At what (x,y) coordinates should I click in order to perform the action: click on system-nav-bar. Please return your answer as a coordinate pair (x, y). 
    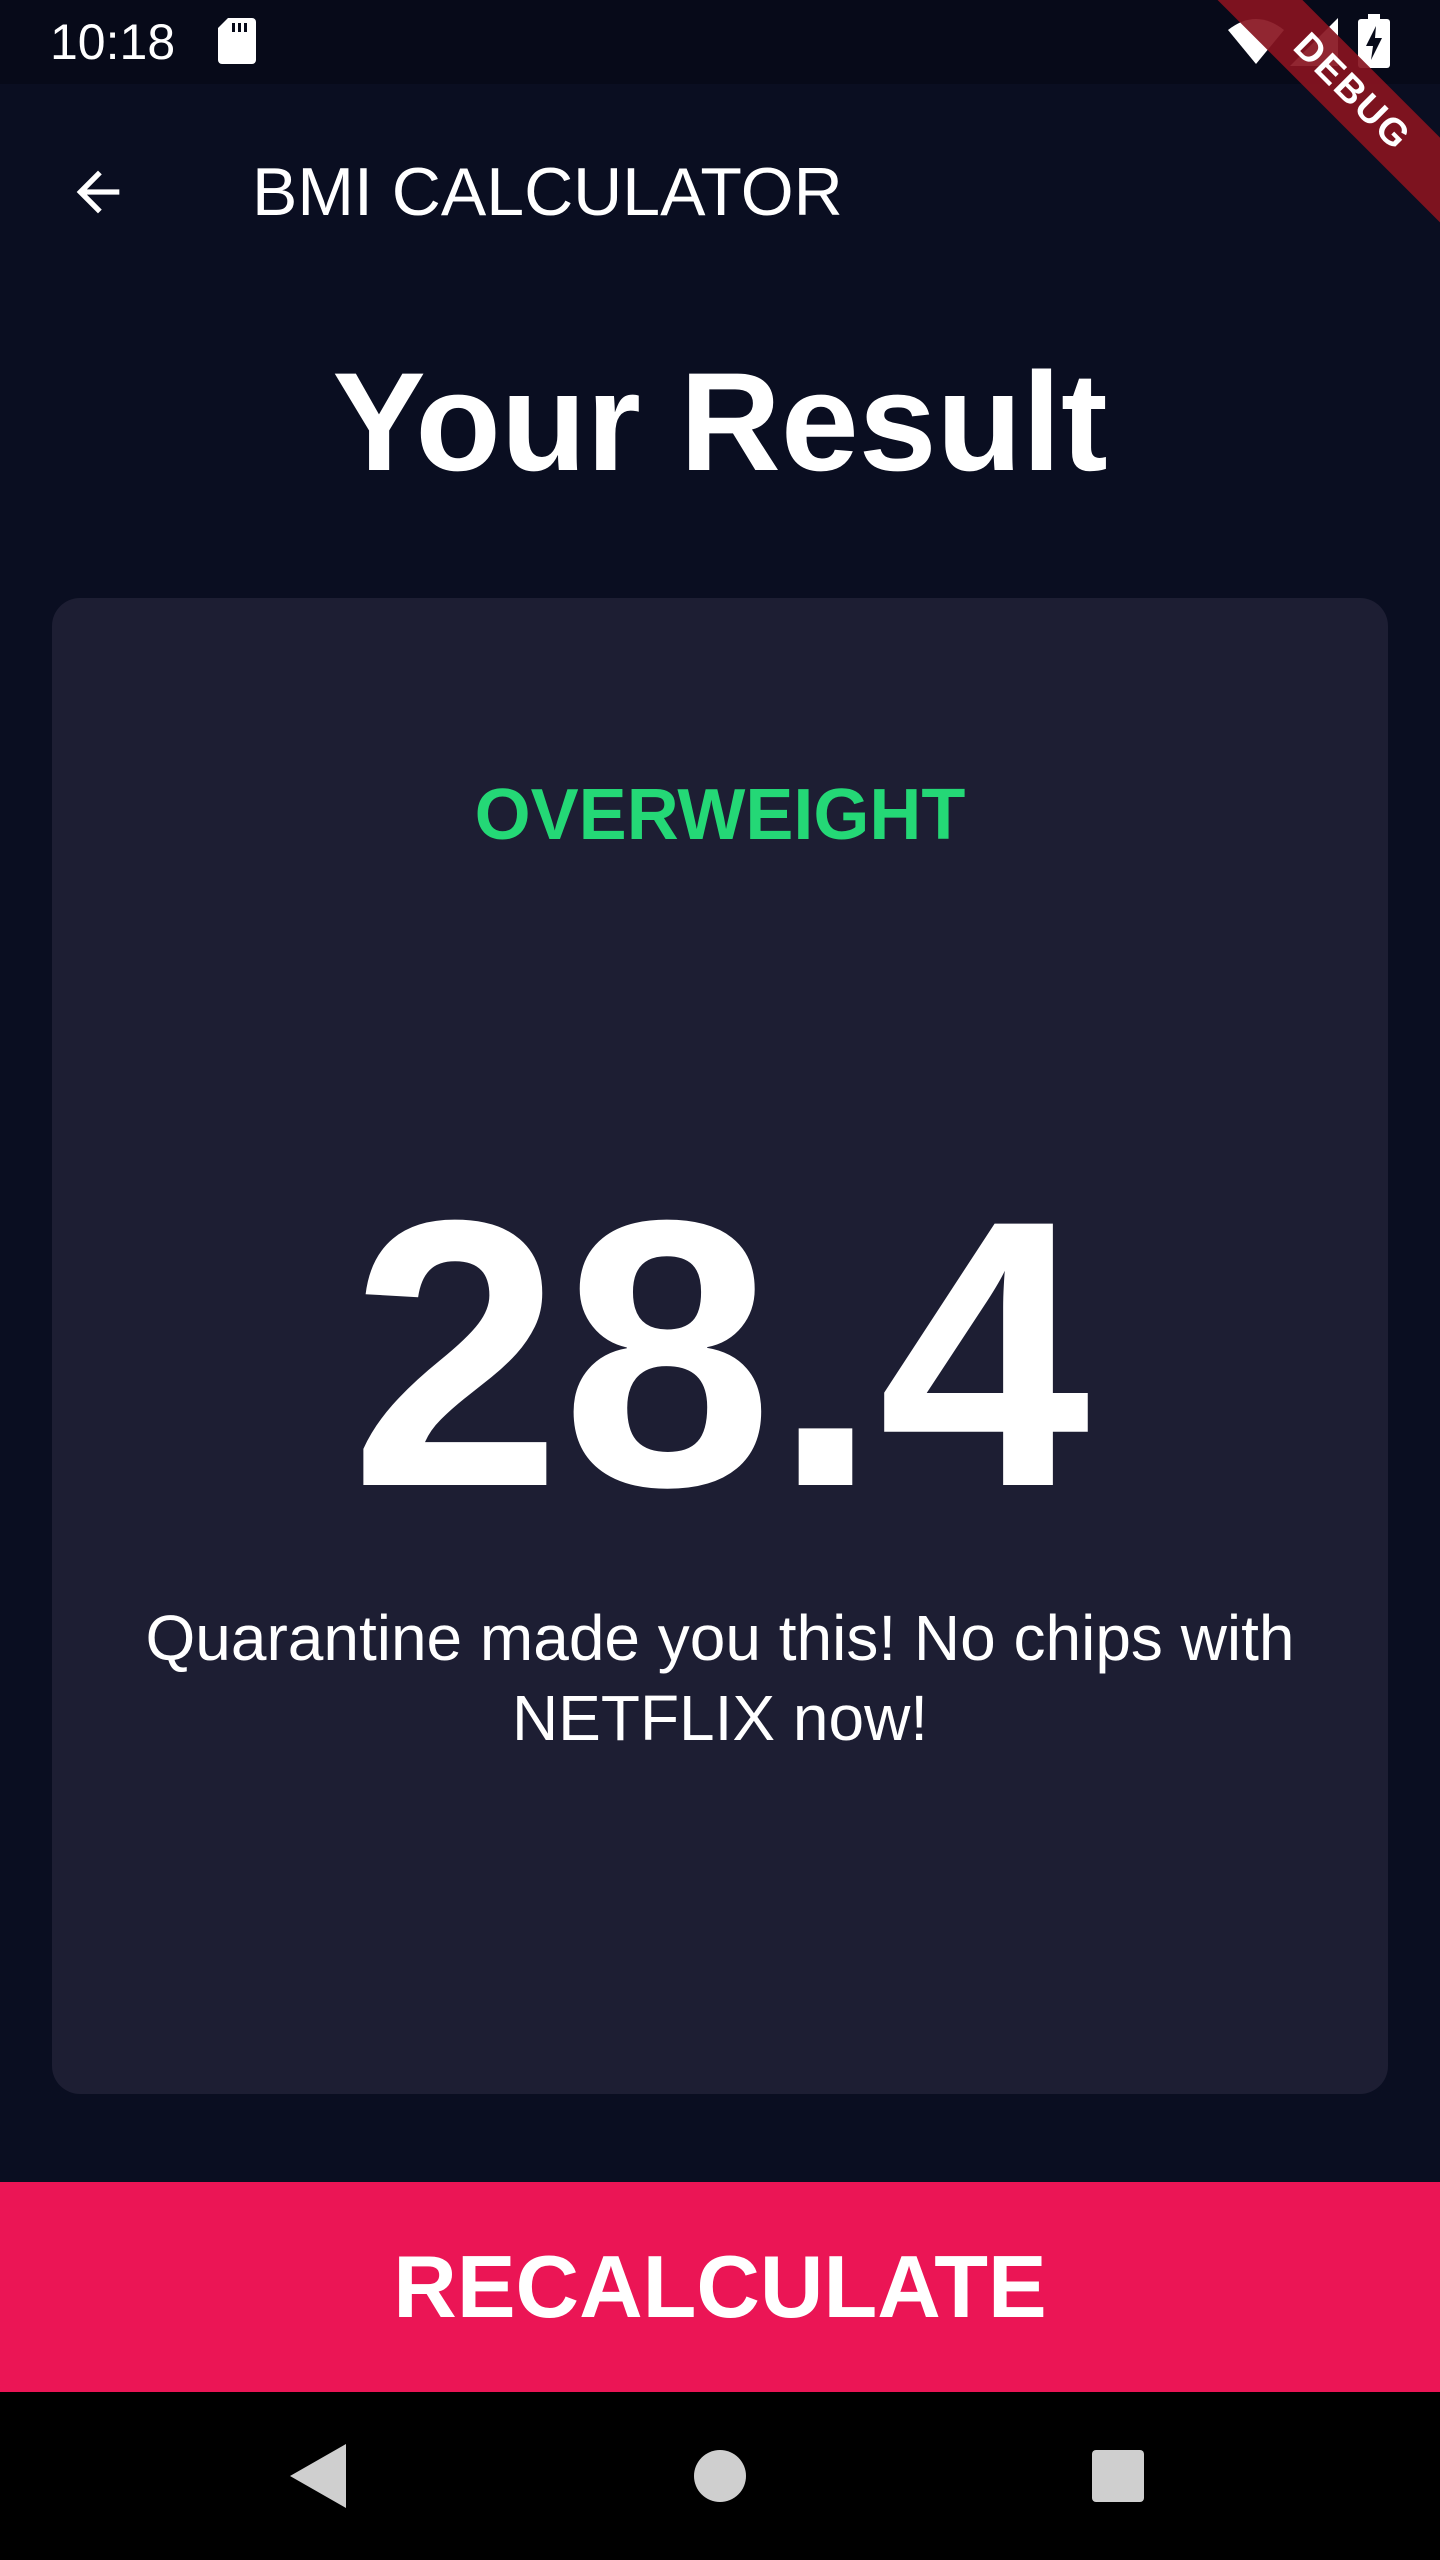
    Looking at the image, I should click on (720, 2476).